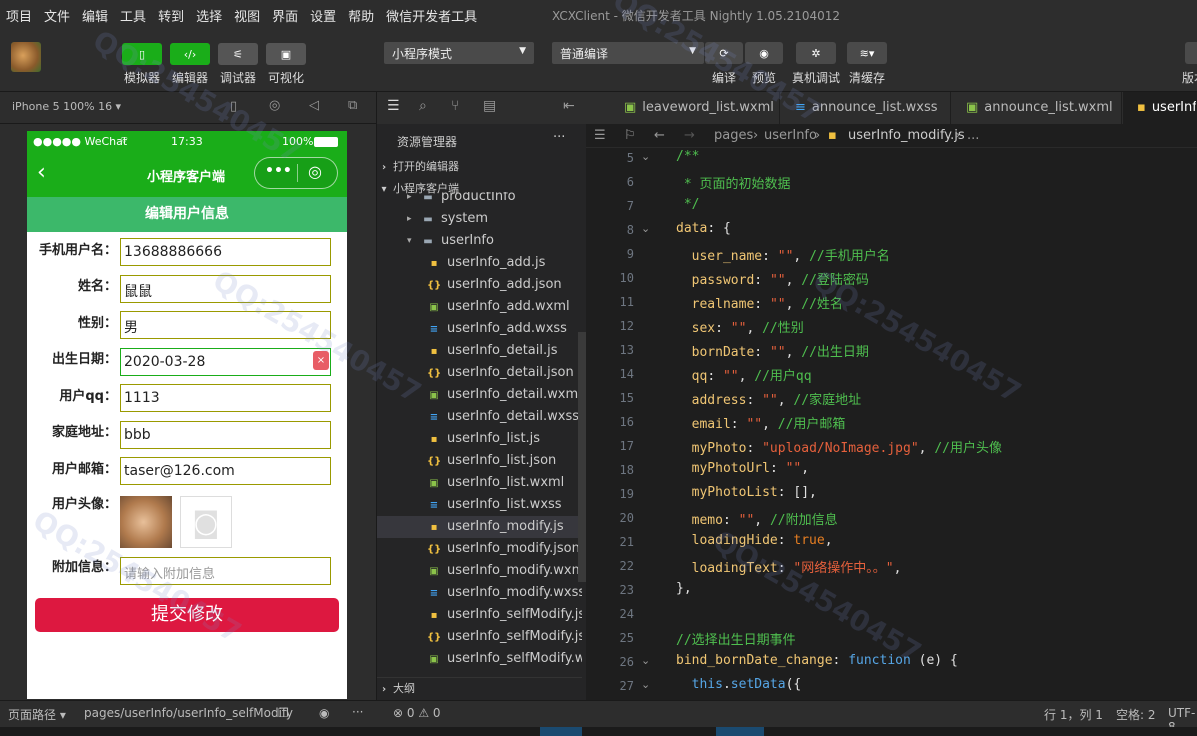 The image size is (1197, 736). I want to click on menu-wechat-devtools: 微信开发者工具, so click(431, 15).